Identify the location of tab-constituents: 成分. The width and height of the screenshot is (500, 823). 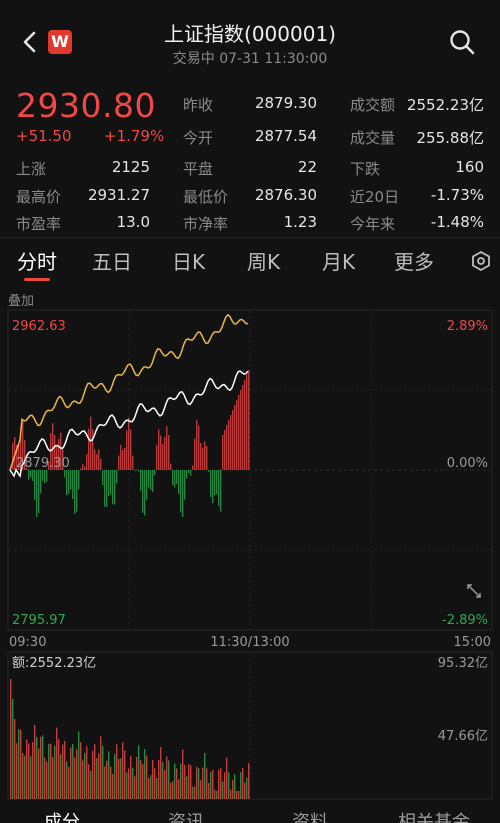
(62, 815).